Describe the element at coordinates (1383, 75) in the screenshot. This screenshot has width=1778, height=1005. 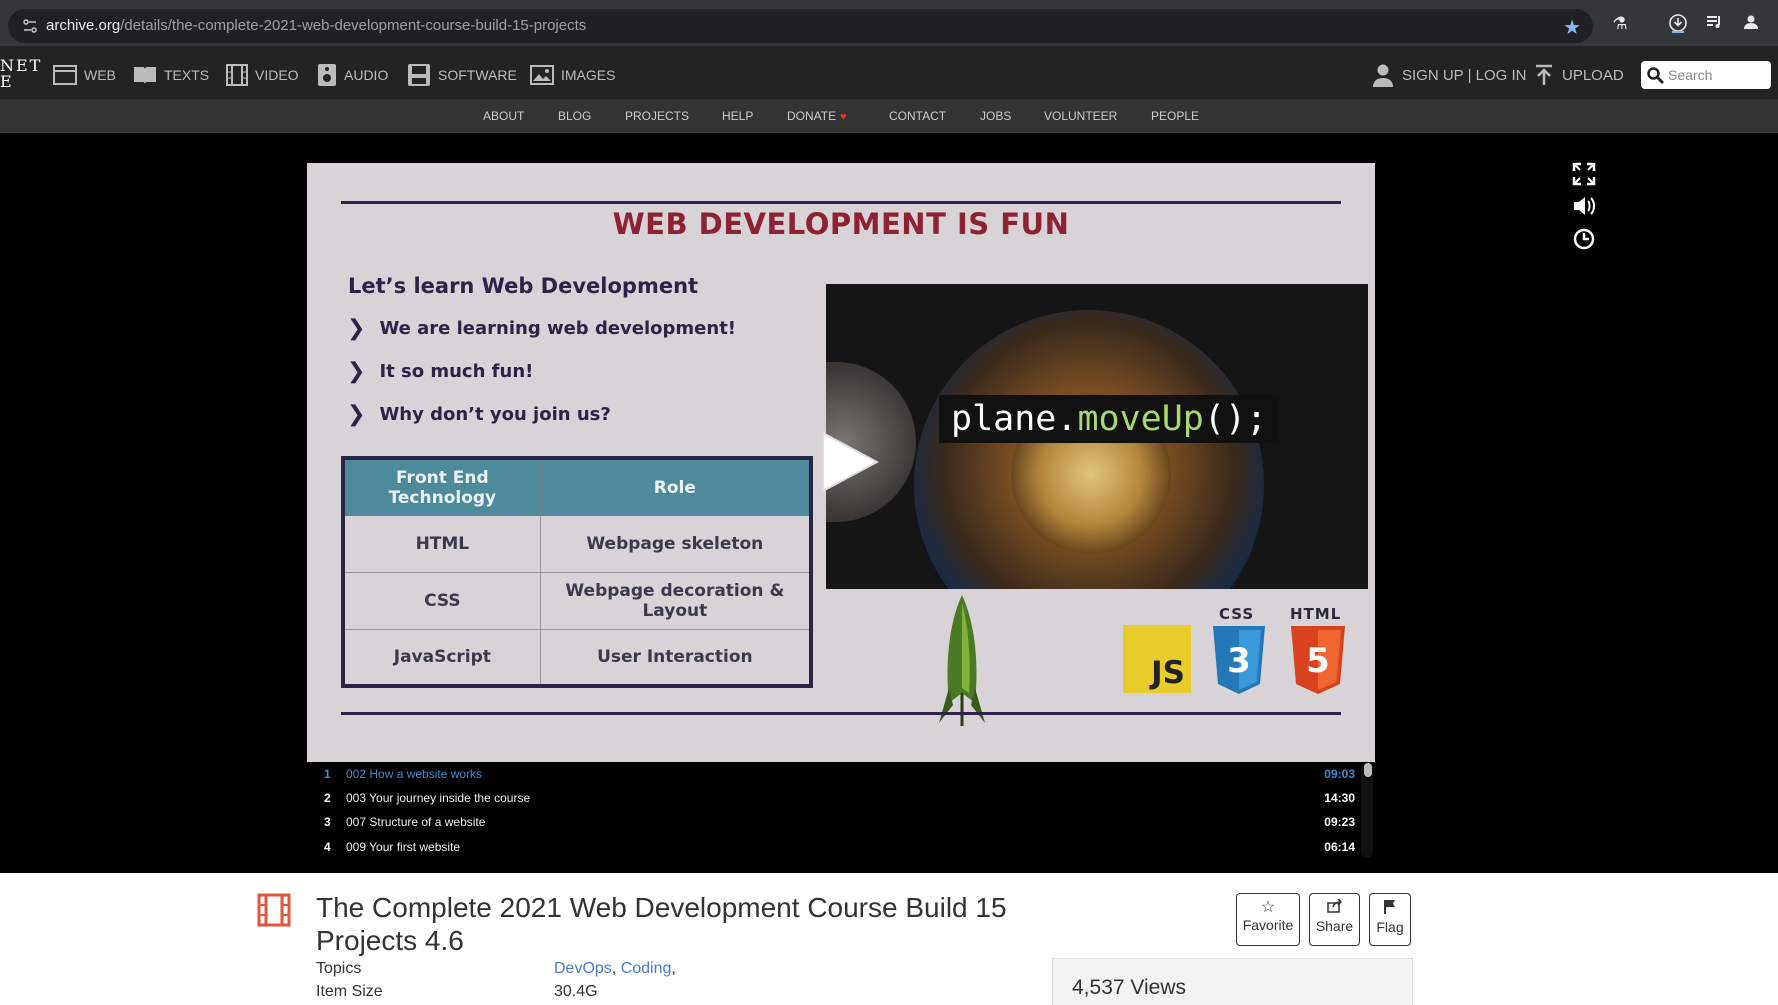
I see `user-icon` at that location.